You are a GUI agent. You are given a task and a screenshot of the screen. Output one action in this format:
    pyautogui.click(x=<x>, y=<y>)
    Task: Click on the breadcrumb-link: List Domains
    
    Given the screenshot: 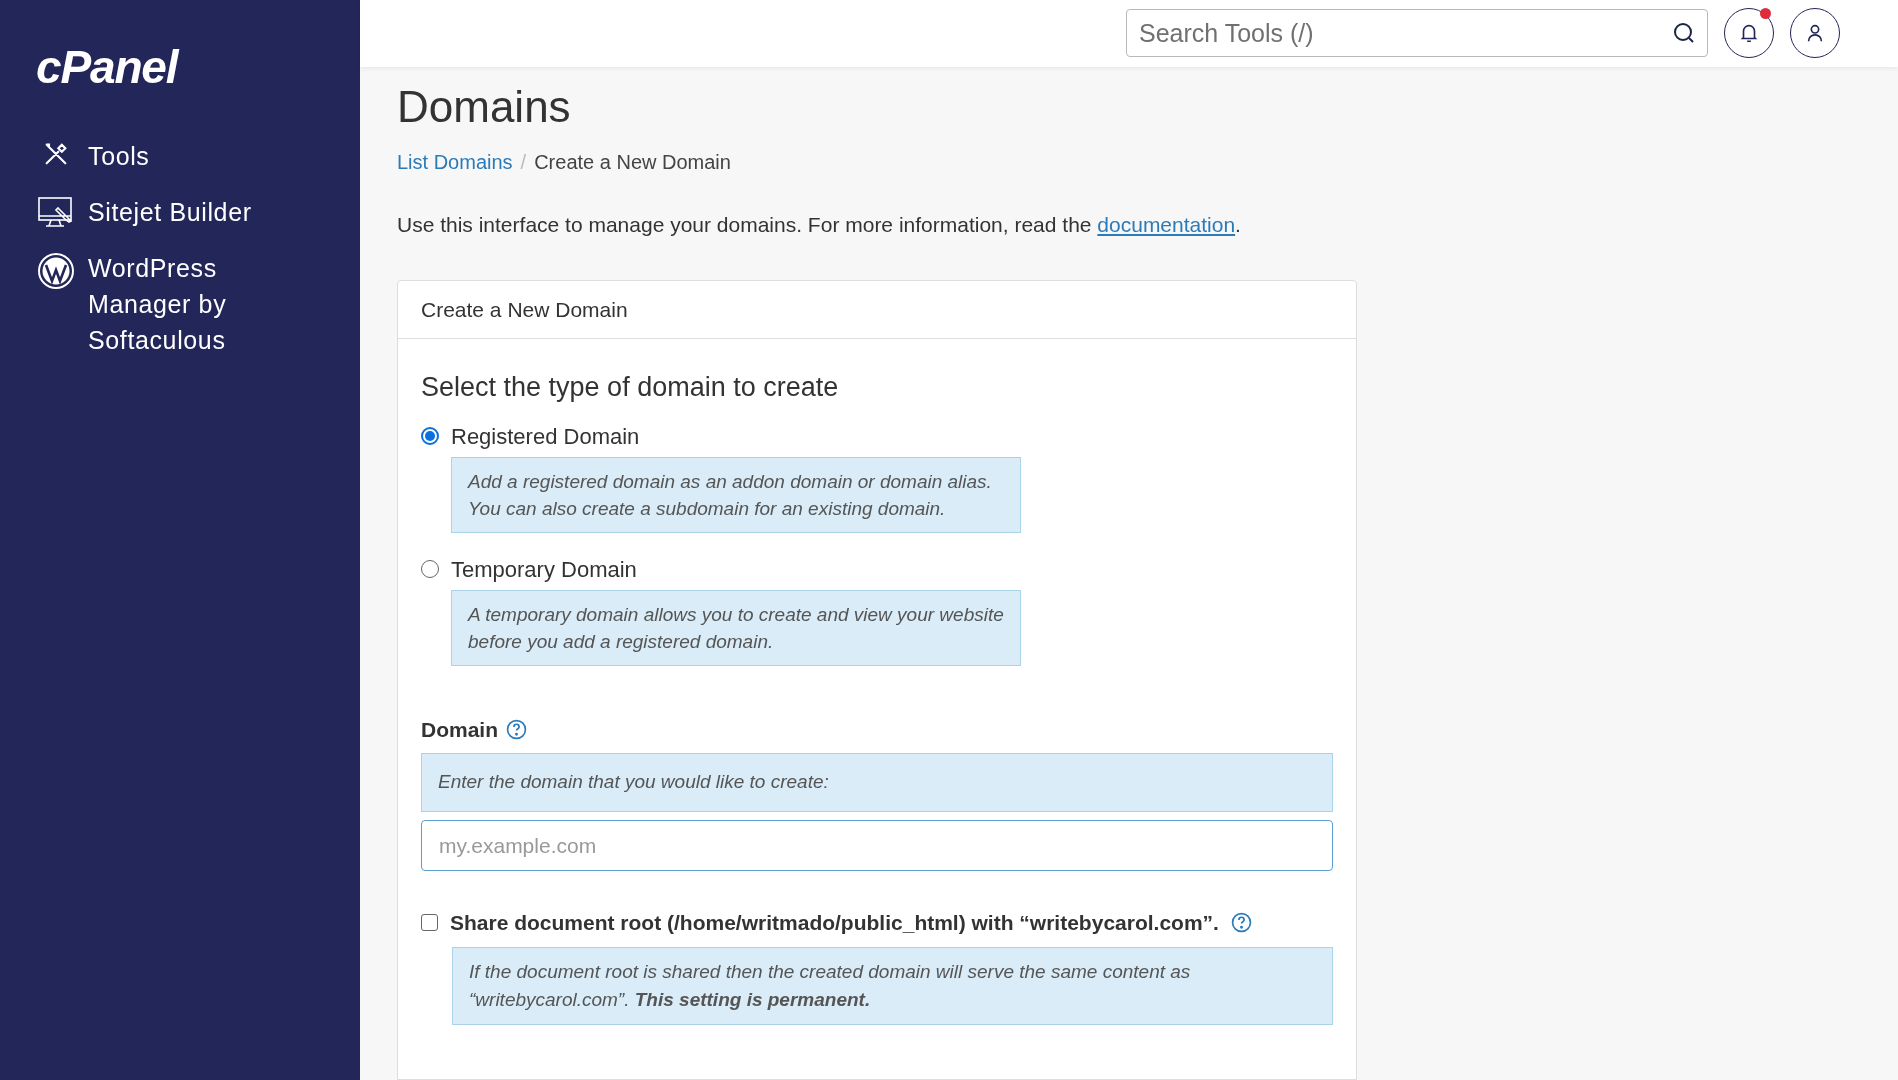 What is the action you would take?
    pyautogui.click(x=455, y=161)
    